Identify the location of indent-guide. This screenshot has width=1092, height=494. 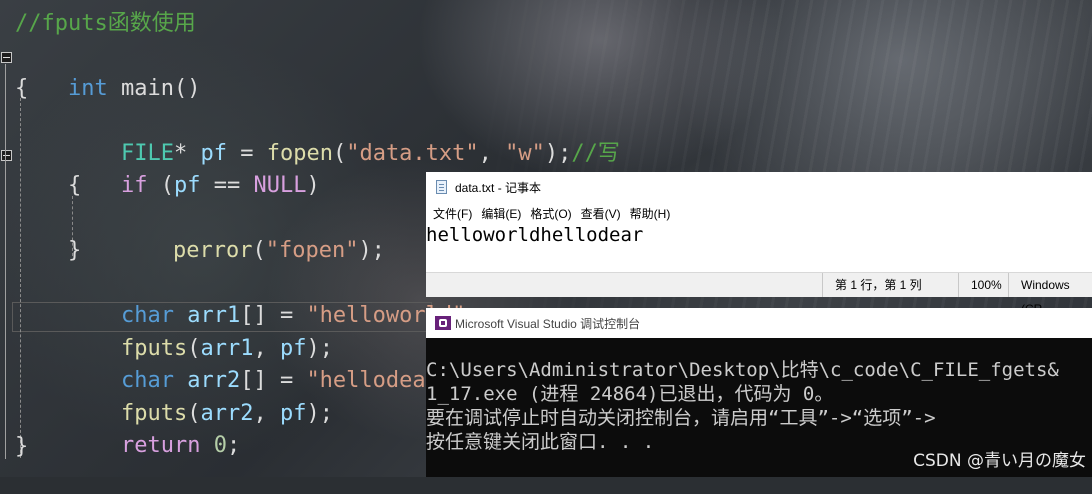
(20, 278).